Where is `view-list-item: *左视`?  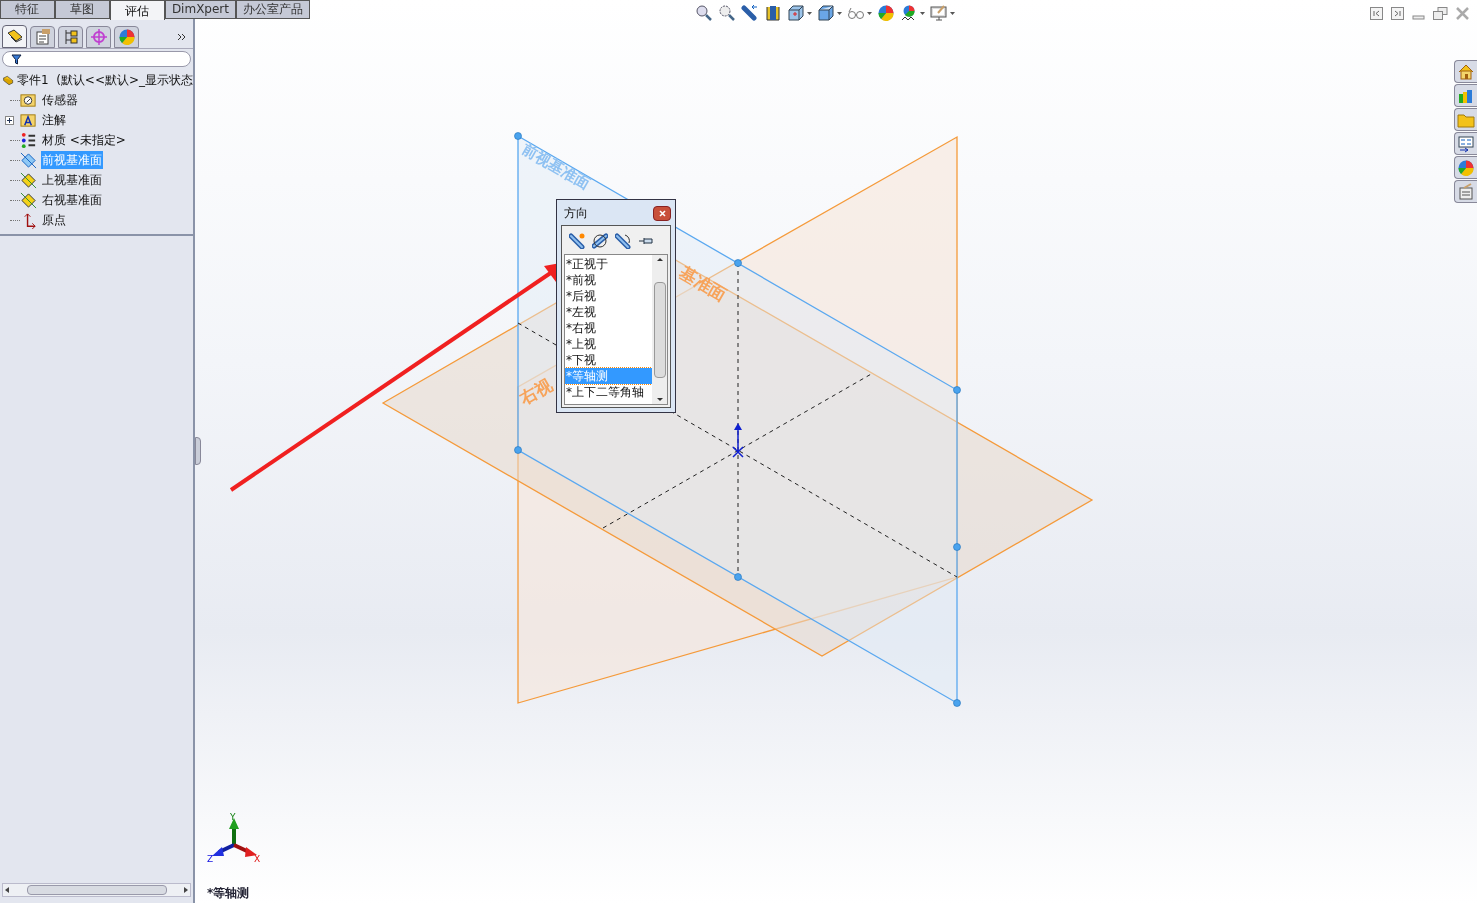
view-list-item: *左视 is located at coordinates (608, 312).